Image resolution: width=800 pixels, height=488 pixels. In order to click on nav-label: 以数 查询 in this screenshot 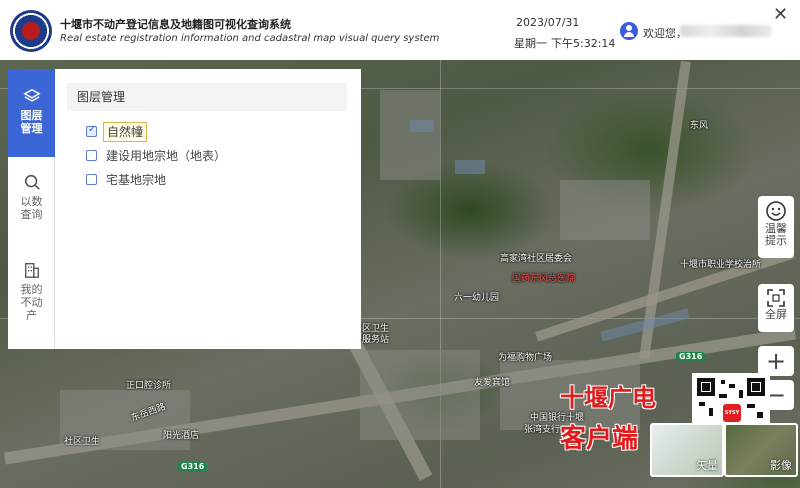, I will do `click(31, 208)`.